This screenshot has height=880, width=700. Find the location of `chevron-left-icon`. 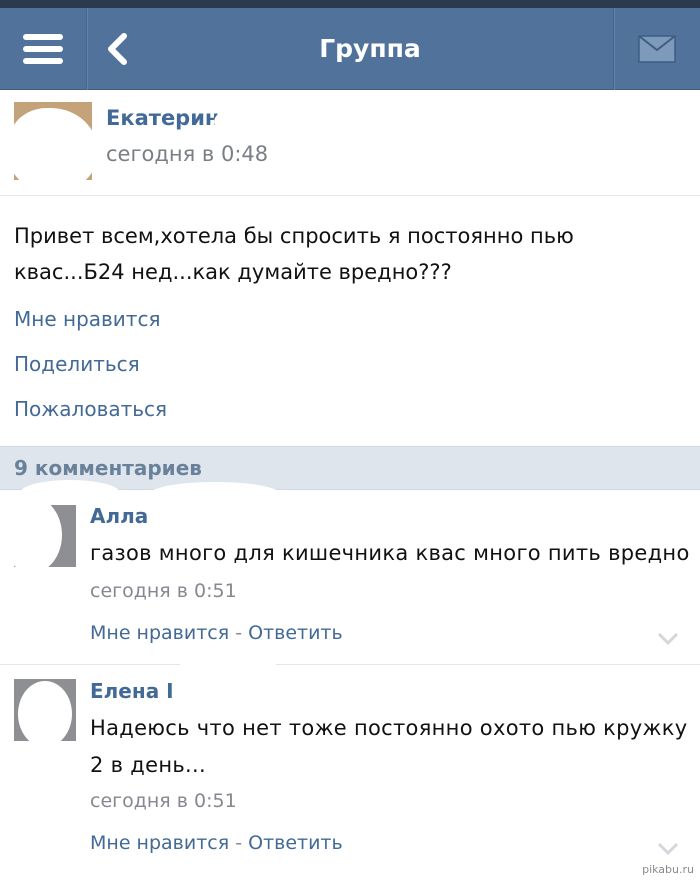

chevron-left-icon is located at coordinates (117, 49).